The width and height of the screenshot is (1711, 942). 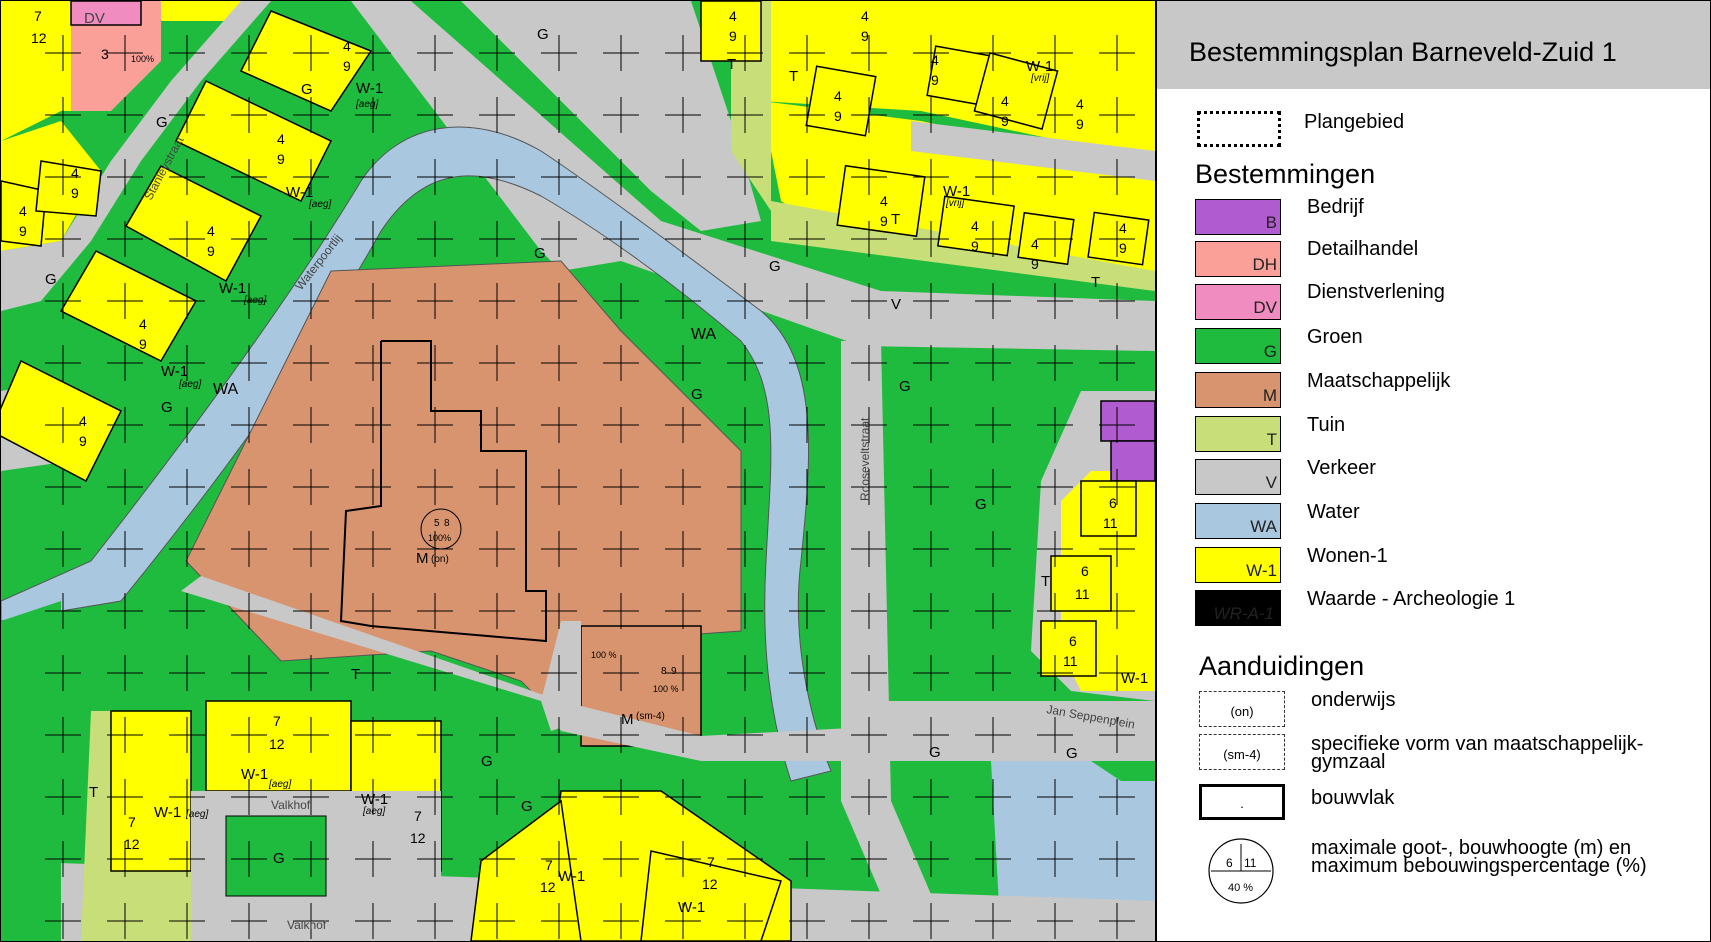 I want to click on h-b8-bouw: 9, so click(x=23, y=231).